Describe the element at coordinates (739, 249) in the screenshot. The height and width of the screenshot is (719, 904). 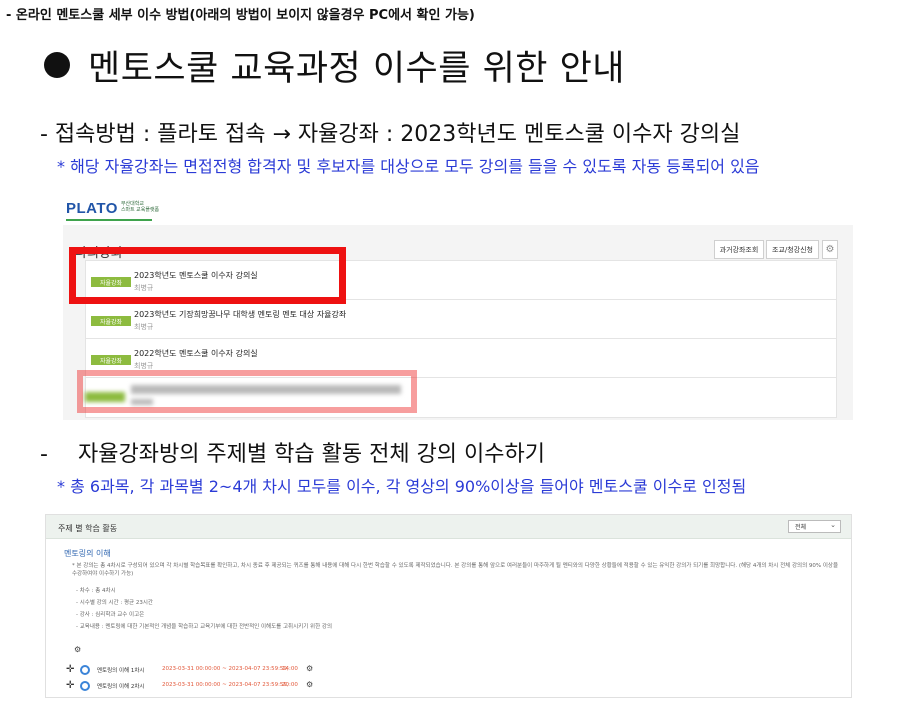
I see `past-courses-button: 과거강좌조회` at that location.